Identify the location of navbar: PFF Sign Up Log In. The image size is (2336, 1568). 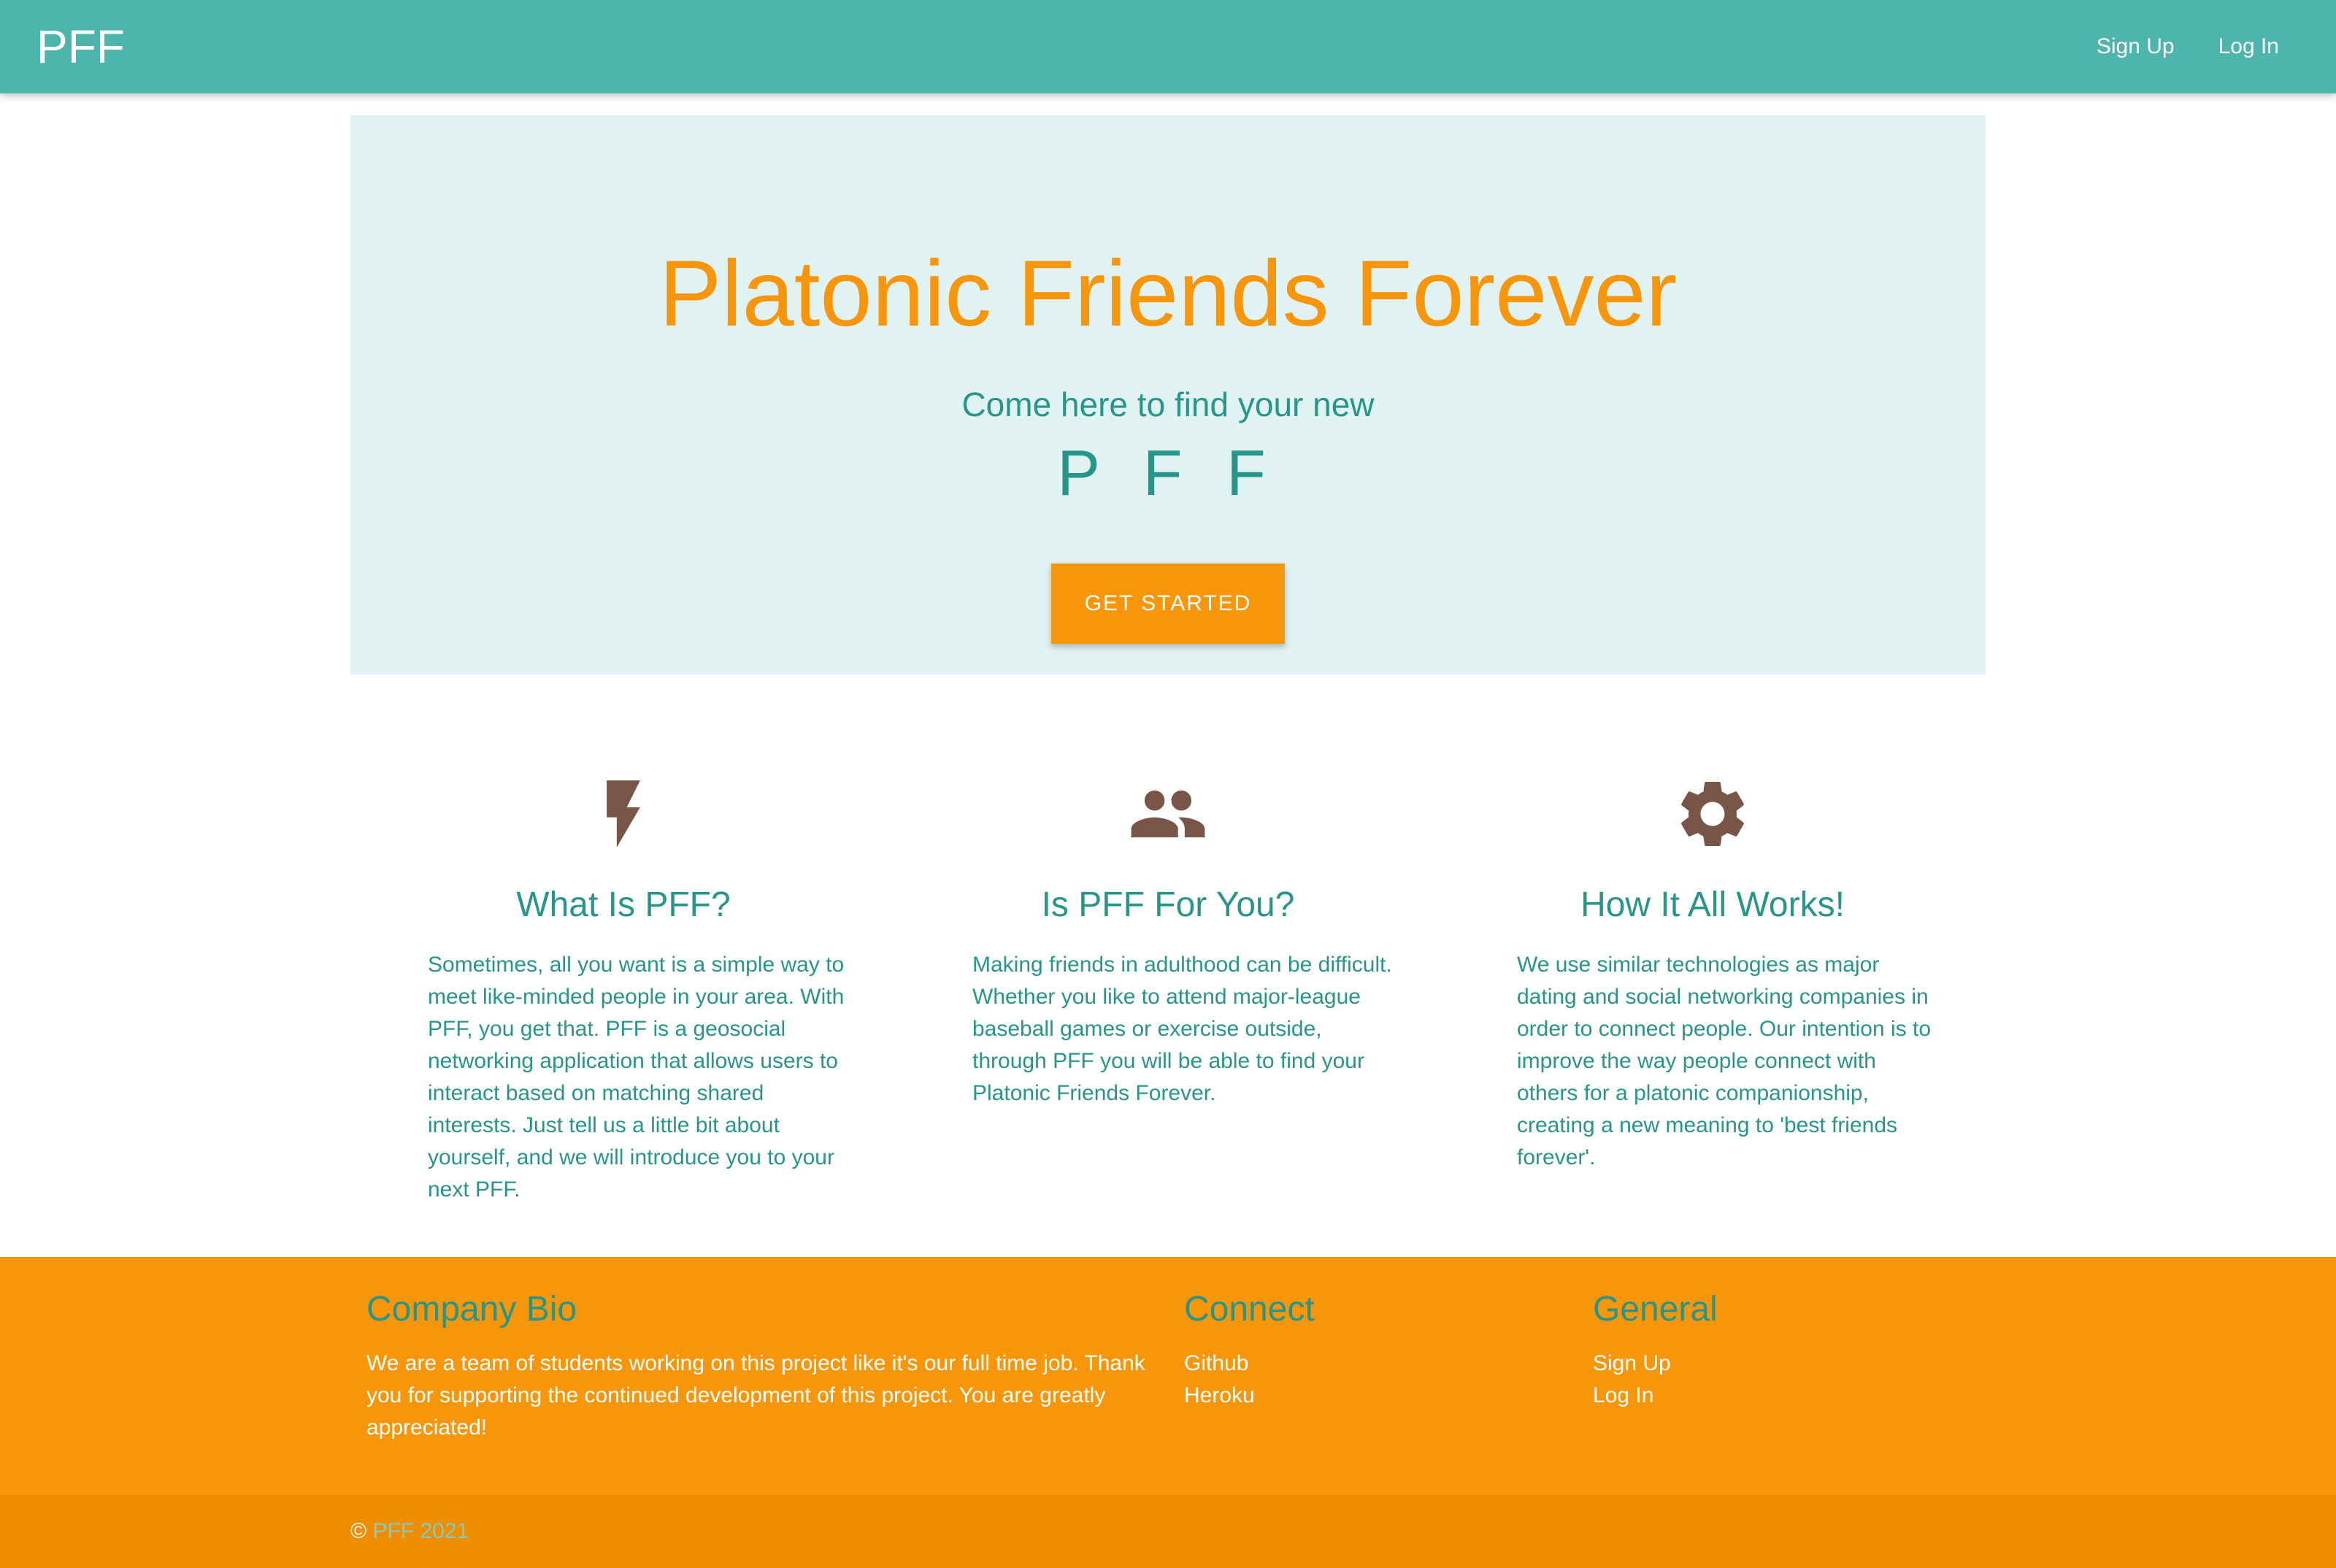
(1168, 46).